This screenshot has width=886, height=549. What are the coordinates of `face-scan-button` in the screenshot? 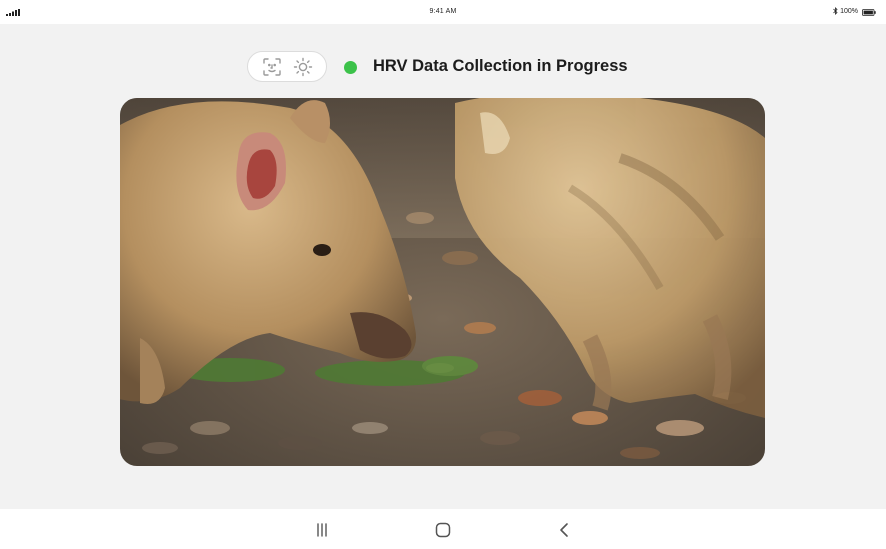 It's located at (272, 67).